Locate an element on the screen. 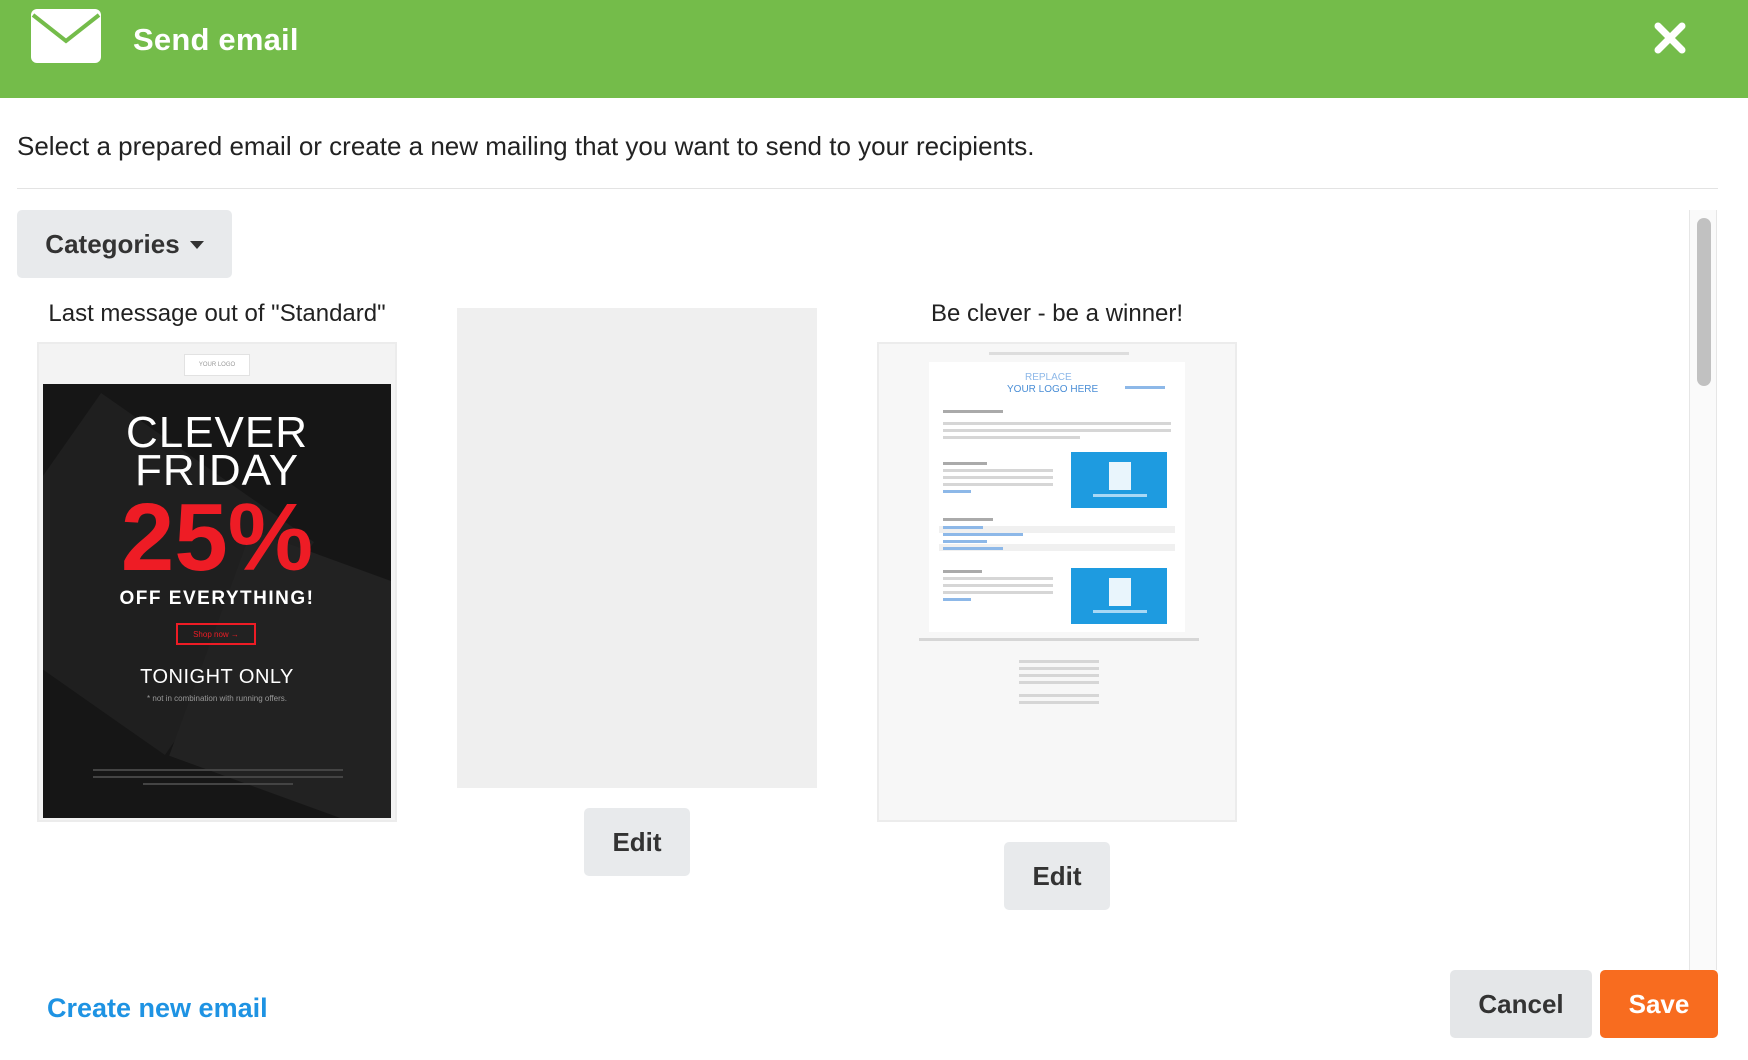  scrollbar-thumb is located at coordinates (1704, 302).